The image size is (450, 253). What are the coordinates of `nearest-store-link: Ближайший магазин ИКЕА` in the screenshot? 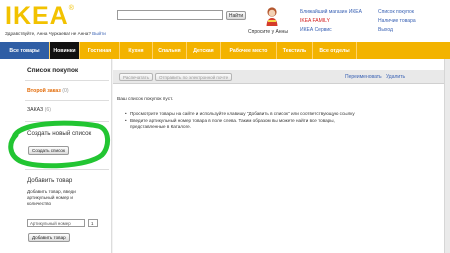 It's located at (331, 12).